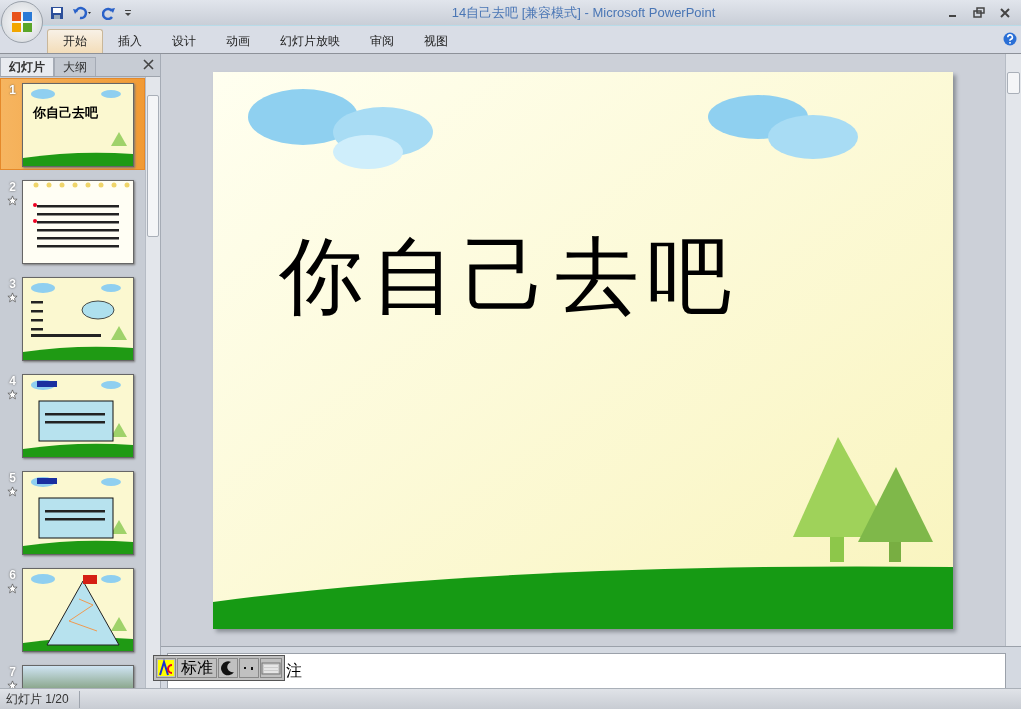  What do you see at coordinates (12, 90) in the screenshot?
I see `slide-number: 1` at bounding box center [12, 90].